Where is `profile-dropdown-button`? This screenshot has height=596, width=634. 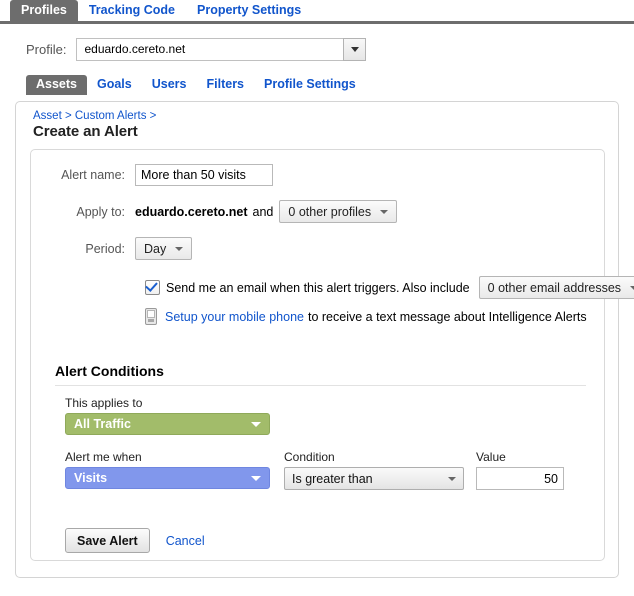 profile-dropdown-button is located at coordinates (355, 49).